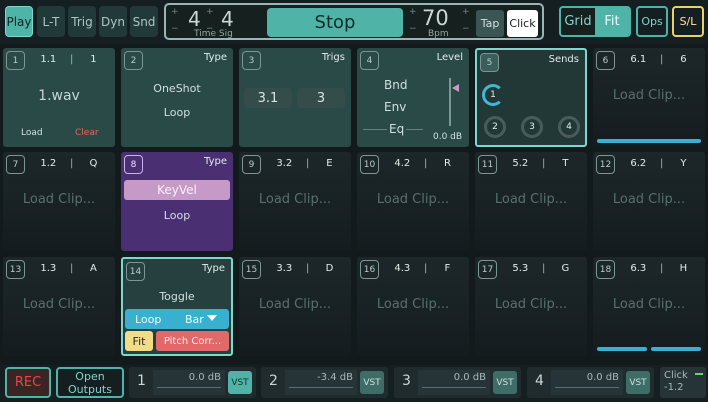  What do you see at coordinates (59, 97) in the screenshot?
I see `pad-1: 1 1.1 | 1 1.wav Load Clear` at bounding box center [59, 97].